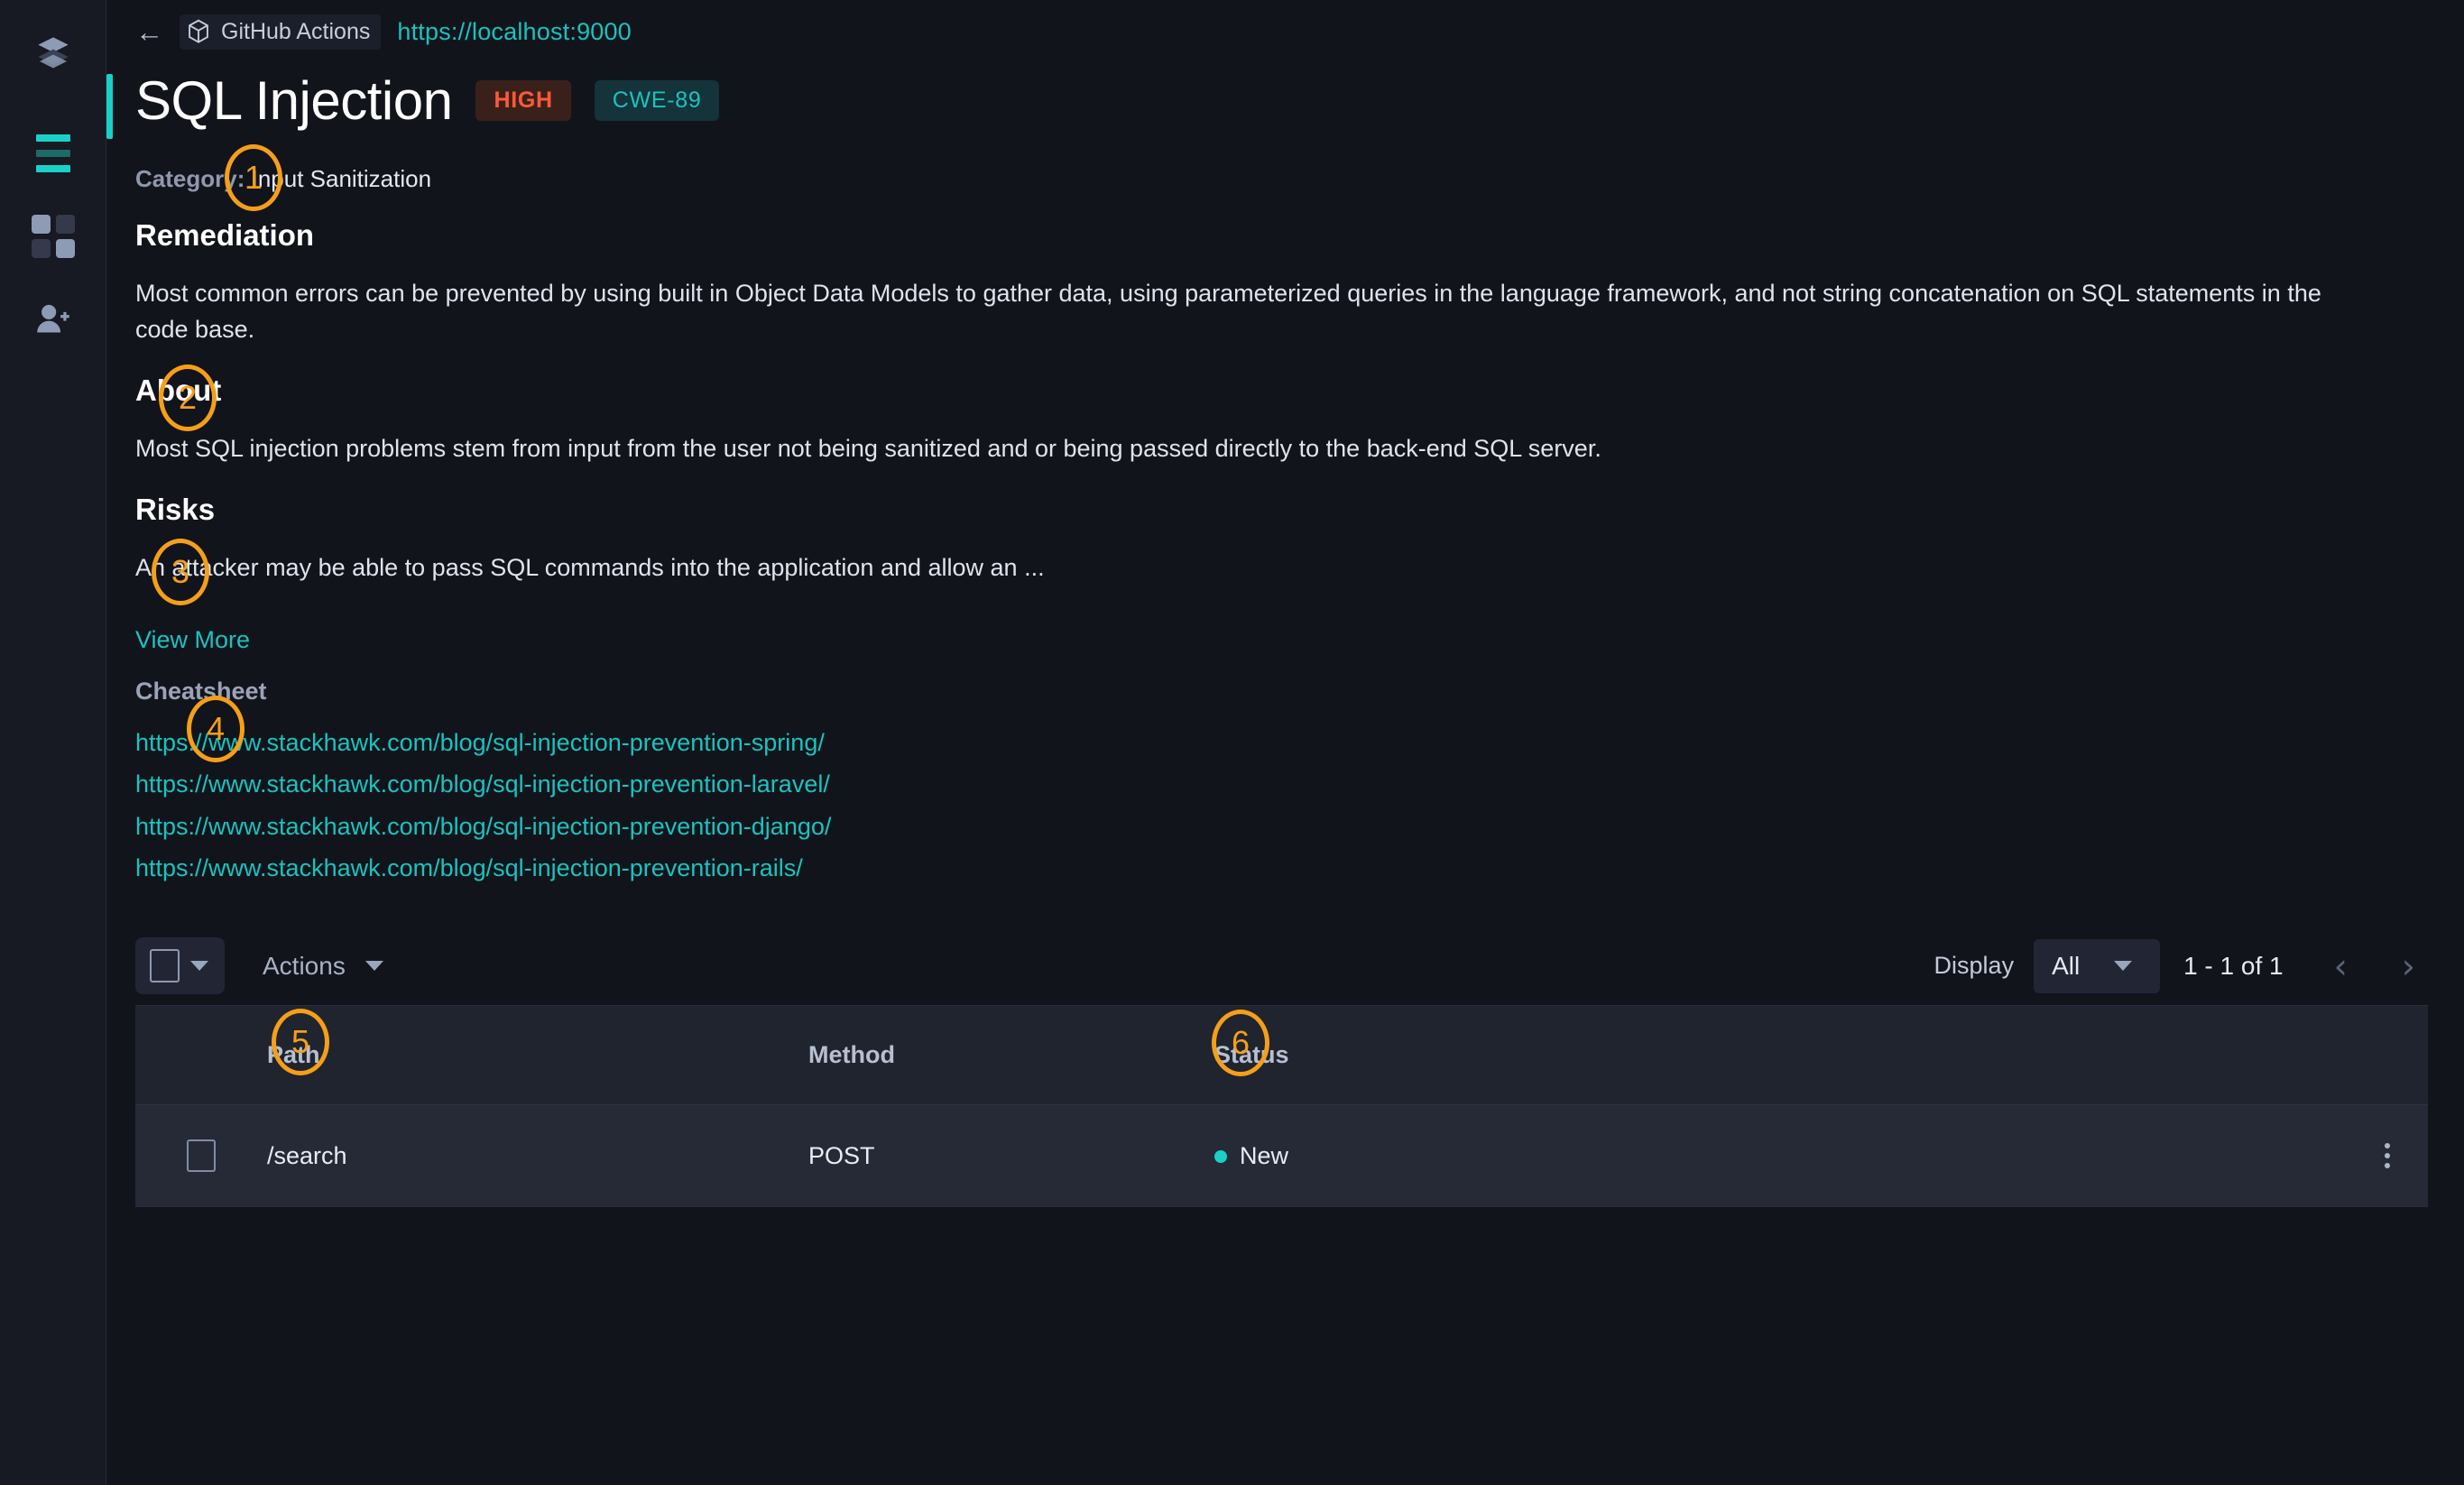 This screenshot has width=2464, height=1485. Describe the element at coordinates (1220, 1157) in the screenshot. I see `status-dot-icon` at that location.